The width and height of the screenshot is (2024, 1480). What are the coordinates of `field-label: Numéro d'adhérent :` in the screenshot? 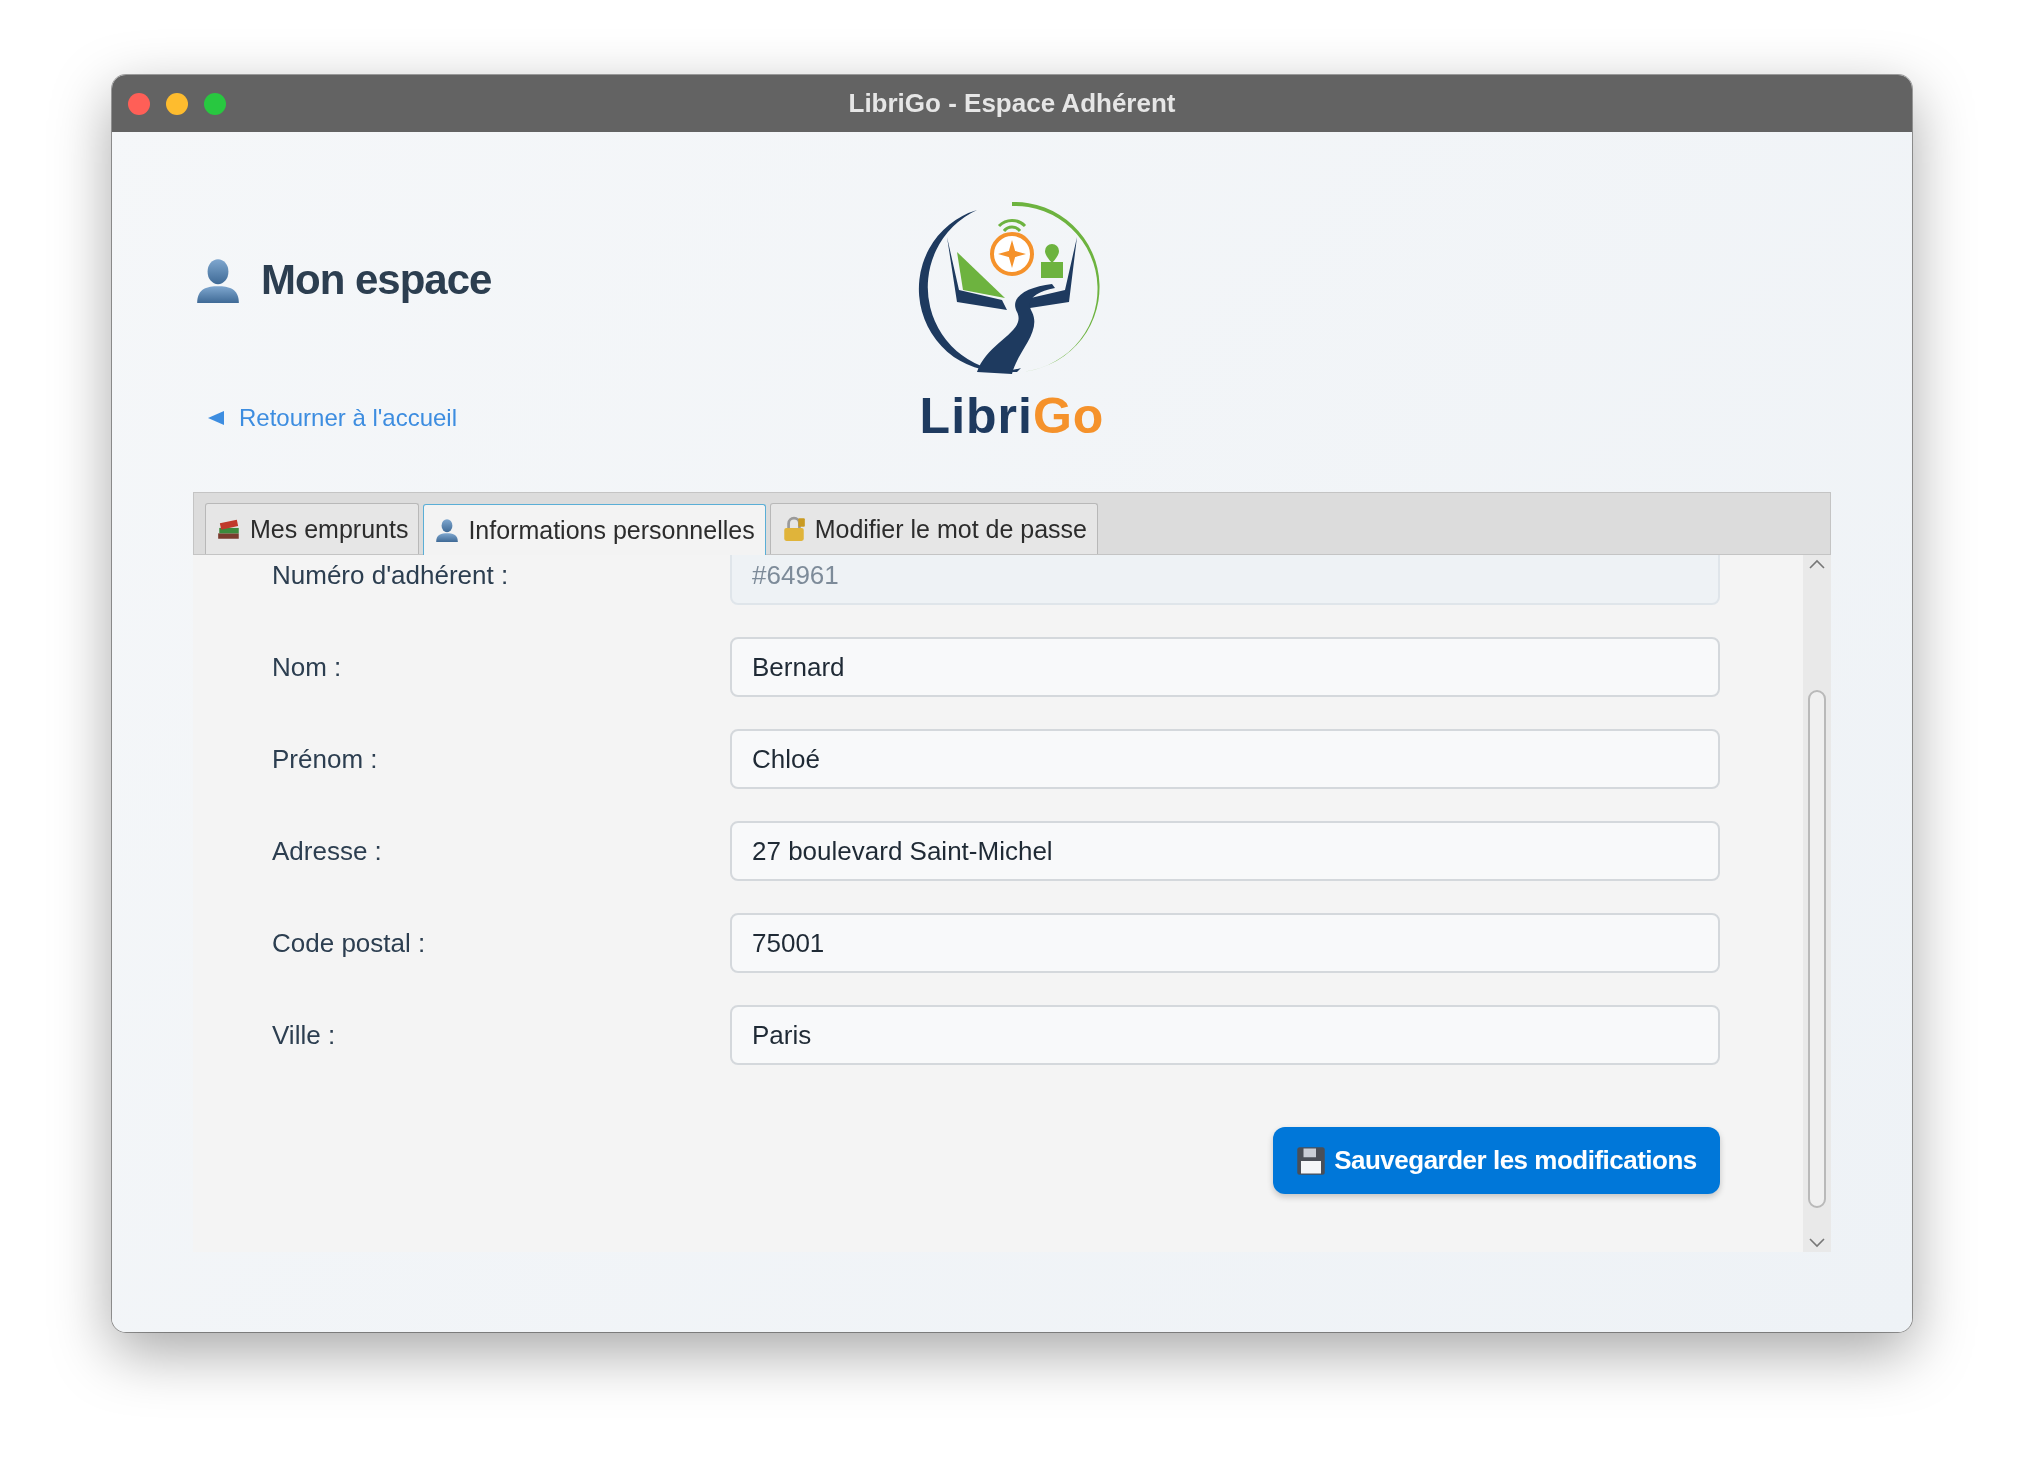 It's located at (391, 575).